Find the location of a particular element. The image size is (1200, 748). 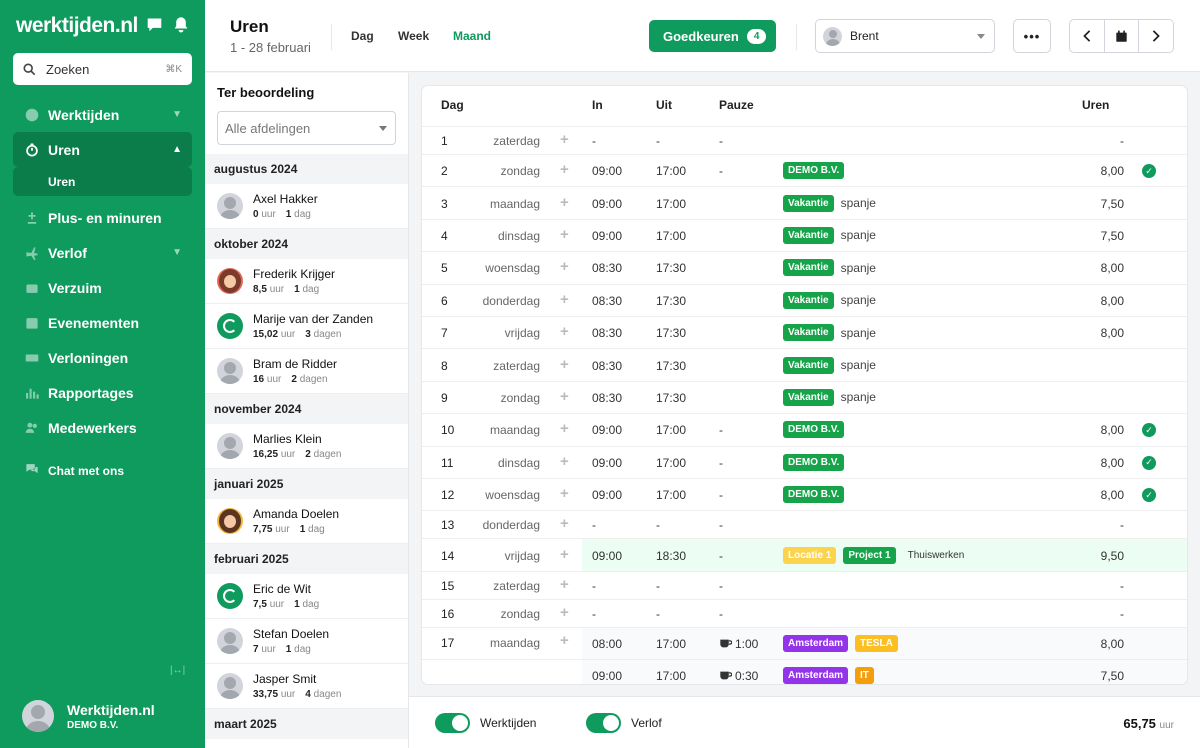

sidebar-subitem-uren: Uren is located at coordinates (102, 181).